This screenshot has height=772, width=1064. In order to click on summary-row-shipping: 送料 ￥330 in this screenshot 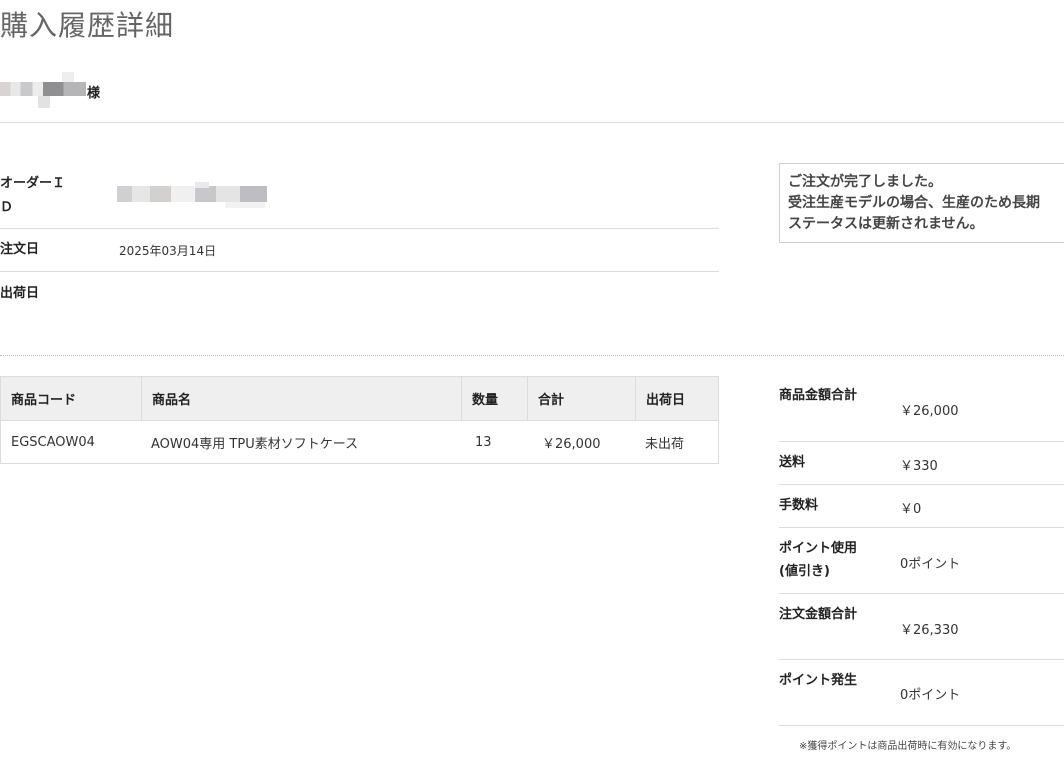, I will do `click(921, 463)`.